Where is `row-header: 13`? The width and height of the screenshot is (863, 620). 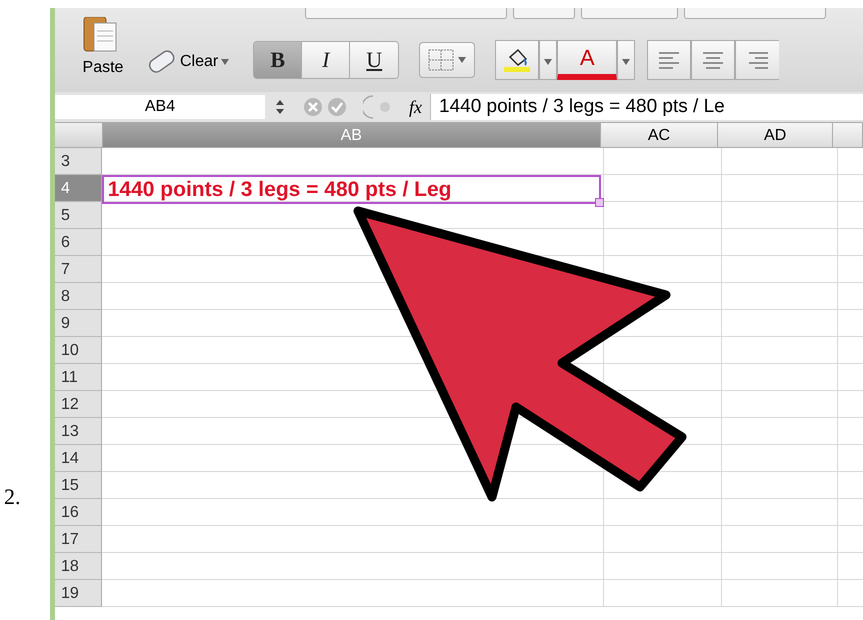 row-header: 13 is located at coordinates (78, 431).